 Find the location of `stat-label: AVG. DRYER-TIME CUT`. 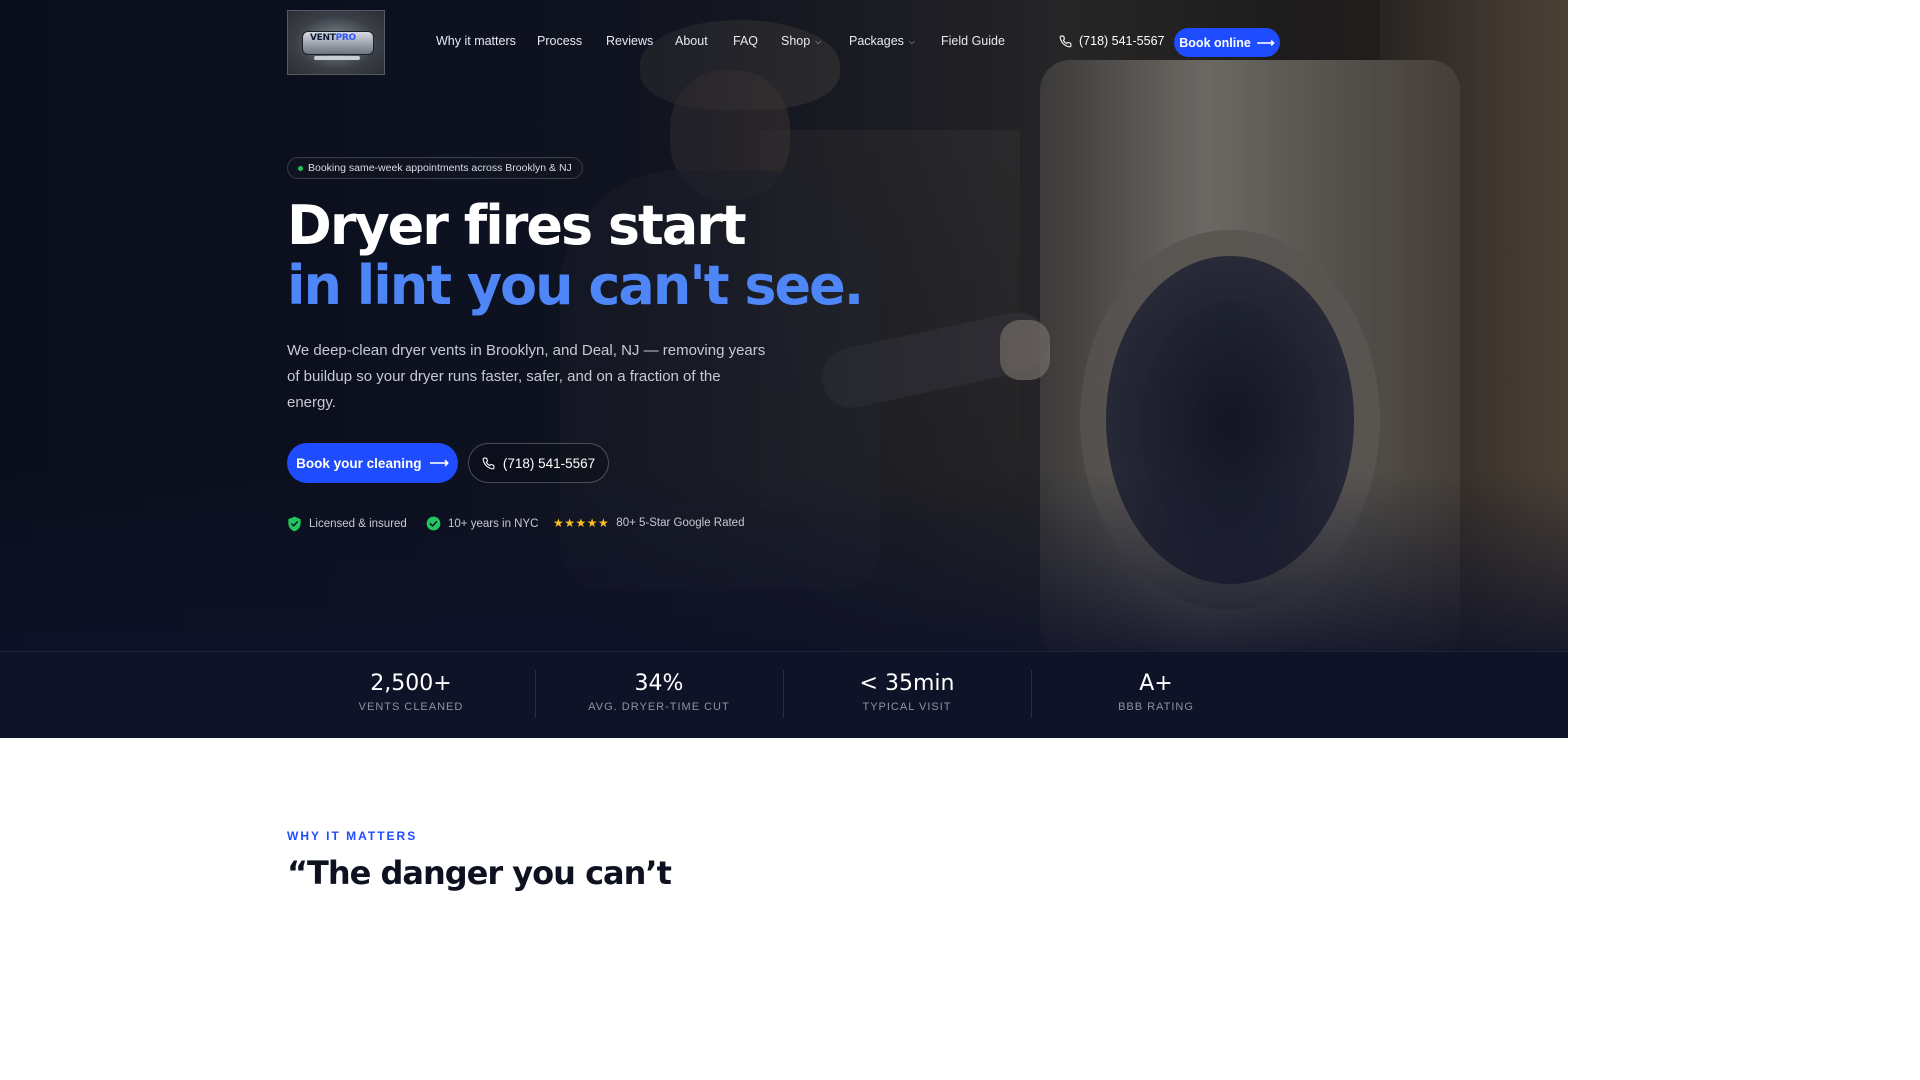

stat-label: AVG. DRYER-TIME CUT is located at coordinates (659, 707).